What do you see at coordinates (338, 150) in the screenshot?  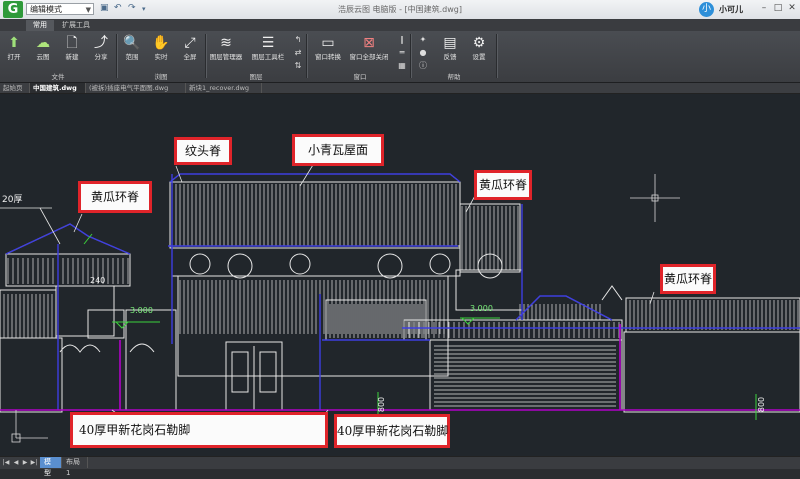 I see `callout-tile-roof: 小青瓦屋面` at bounding box center [338, 150].